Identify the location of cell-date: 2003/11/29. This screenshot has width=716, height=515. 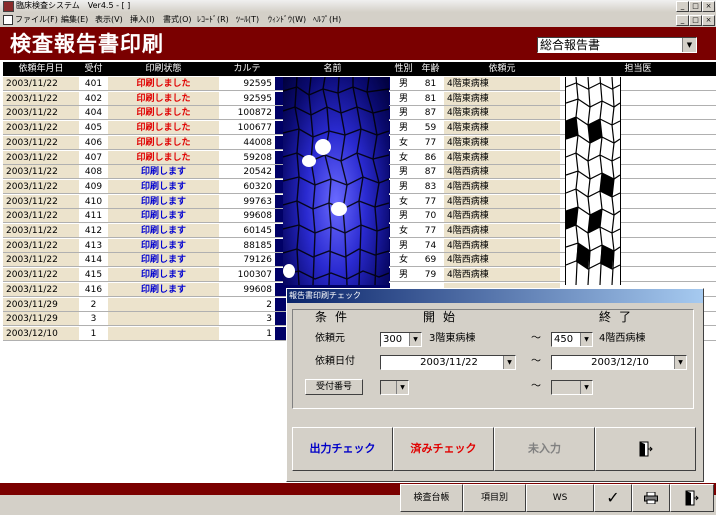
(41, 319).